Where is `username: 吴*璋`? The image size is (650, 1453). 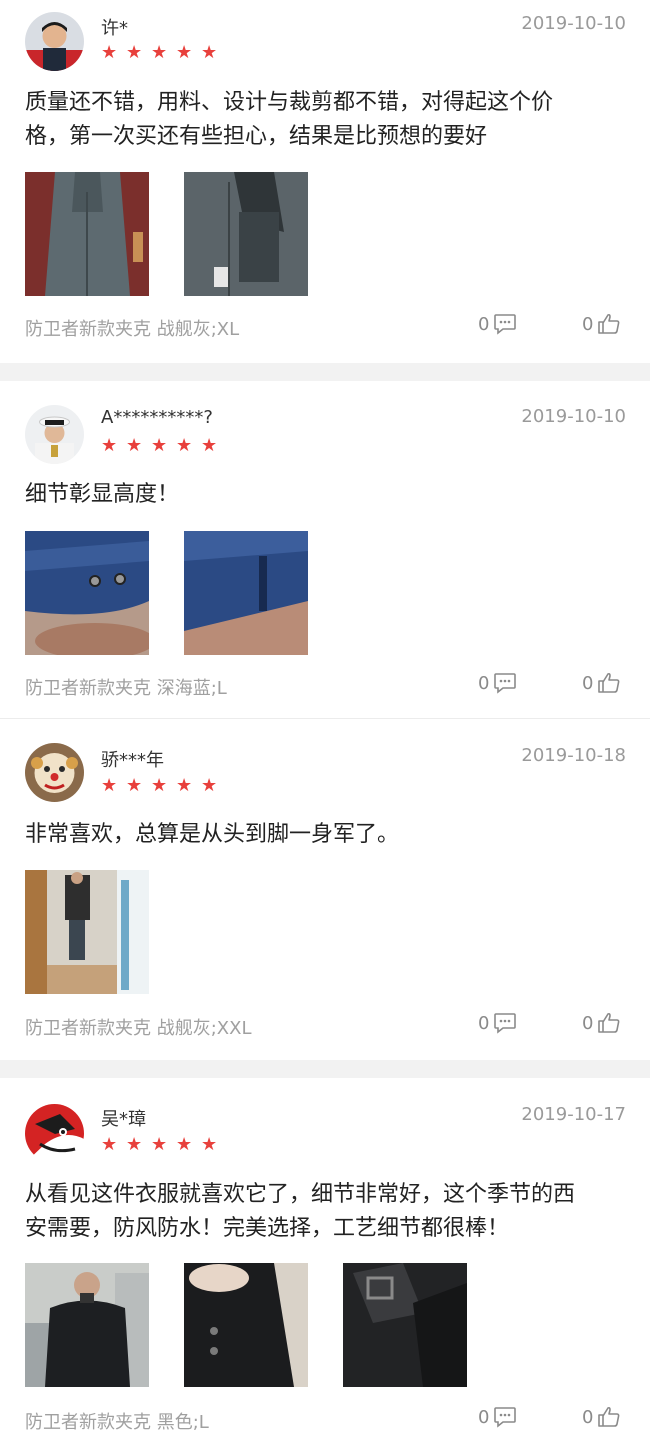 username: 吴*璋 is located at coordinates (123, 1119).